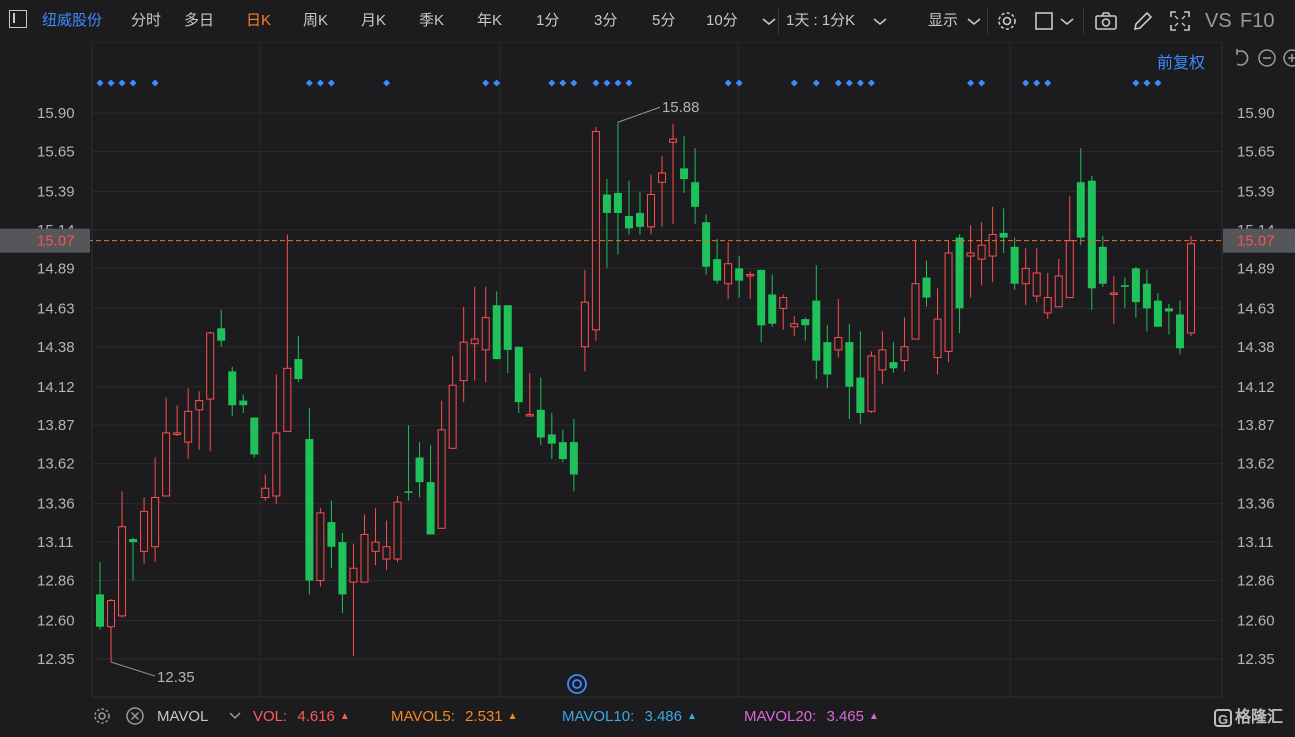  What do you see at coordinates (258, 21) in the screenshot?
I see `period-tab-day-k: 日K` at bounding box center [258, 21].